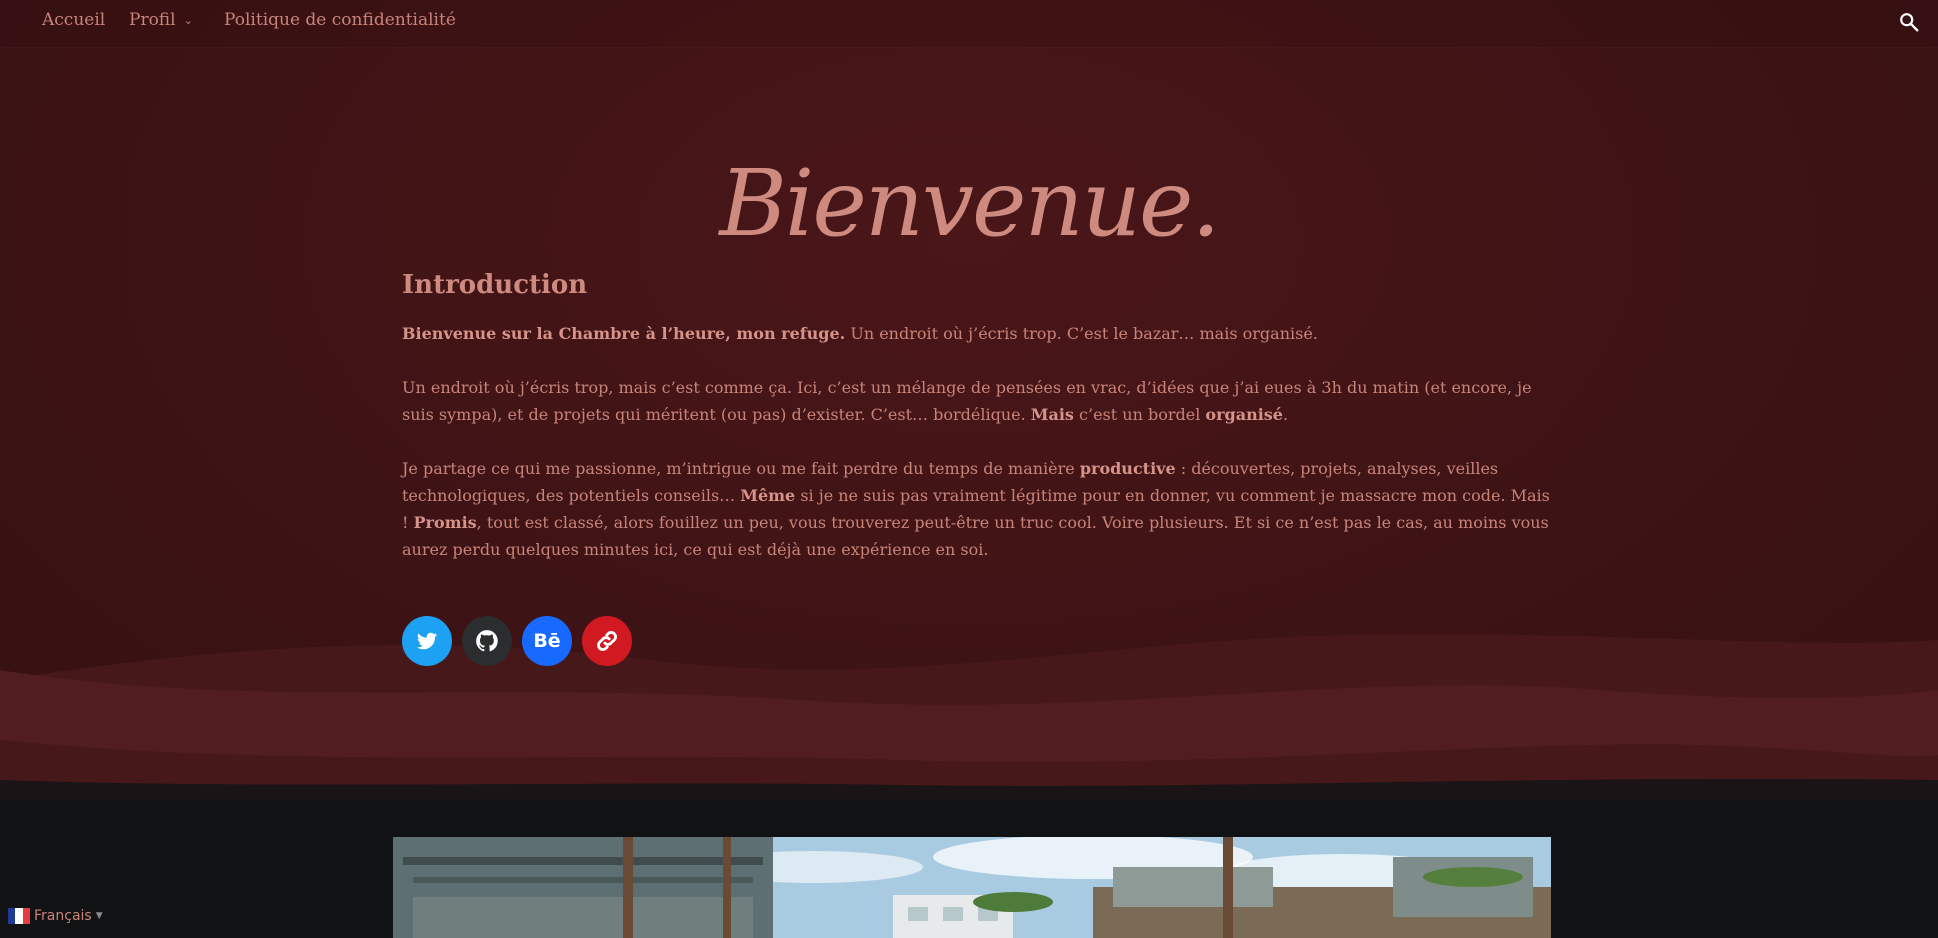 Image resolution: width=1938 pixels, height=938 pixels. I want to click on bold-text: productive, so click(1127, 468).